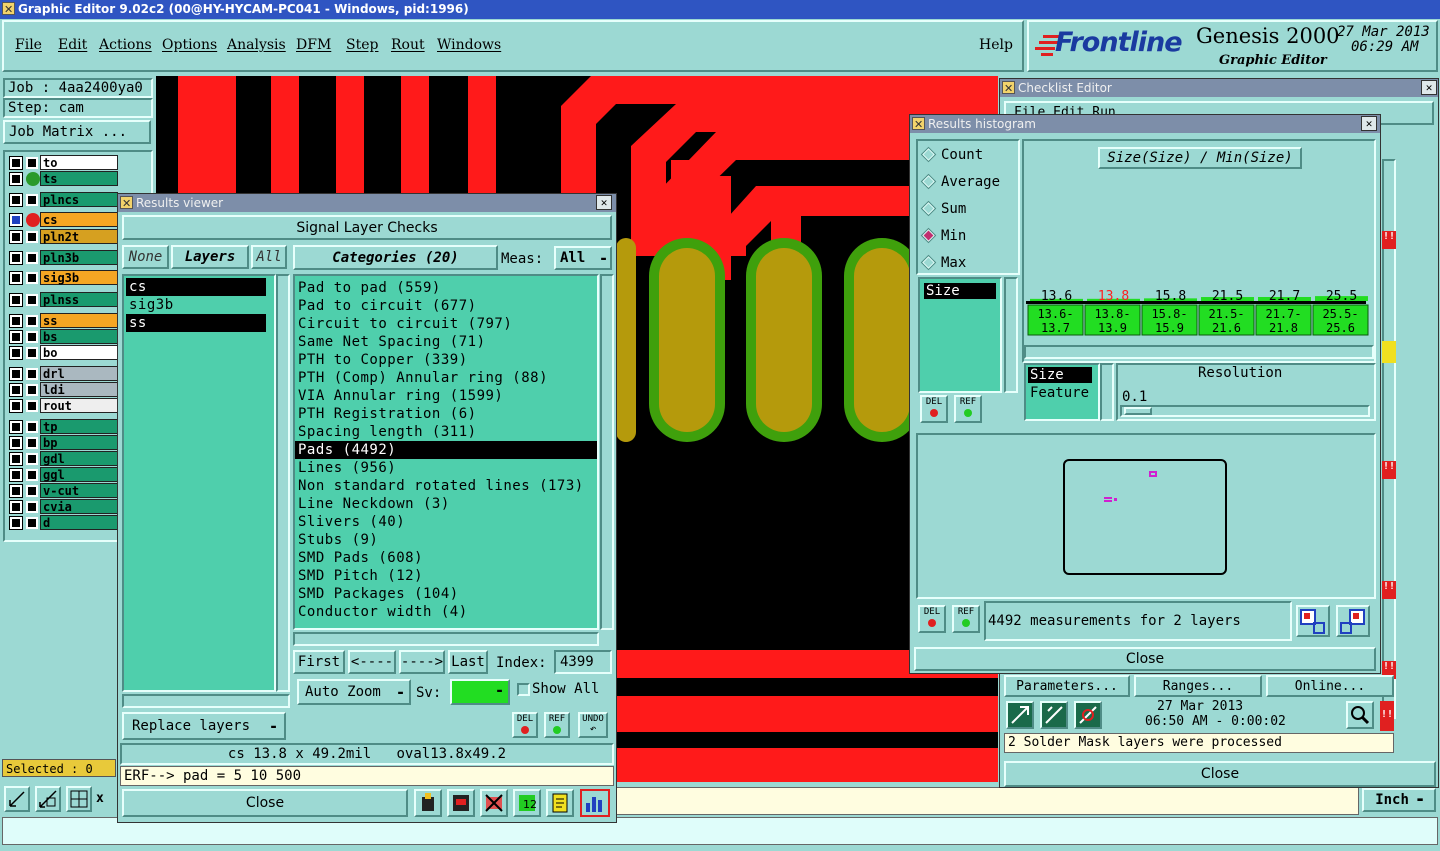  What do you see at coordinates (79, 426) in the screenshot?
I see `layer-name: tp` at bounding box center [79, 426].